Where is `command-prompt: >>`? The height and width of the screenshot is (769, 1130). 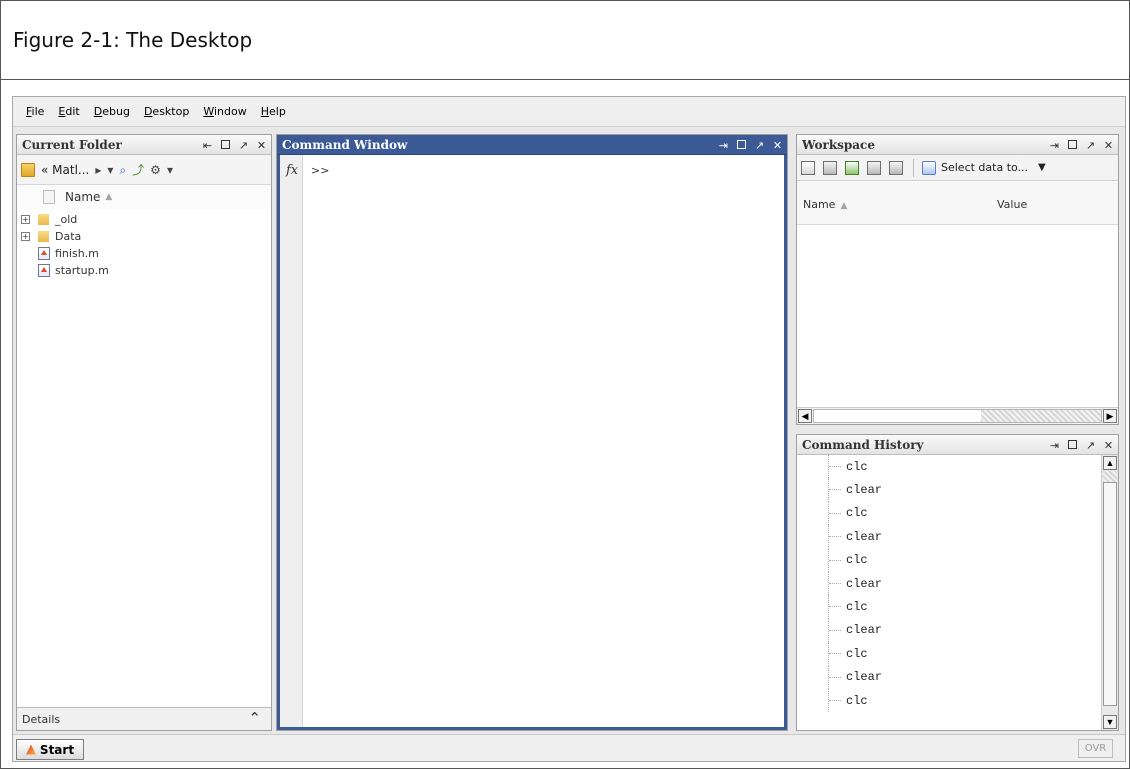 command-prompt: >> is located at coordinates (320, 170).